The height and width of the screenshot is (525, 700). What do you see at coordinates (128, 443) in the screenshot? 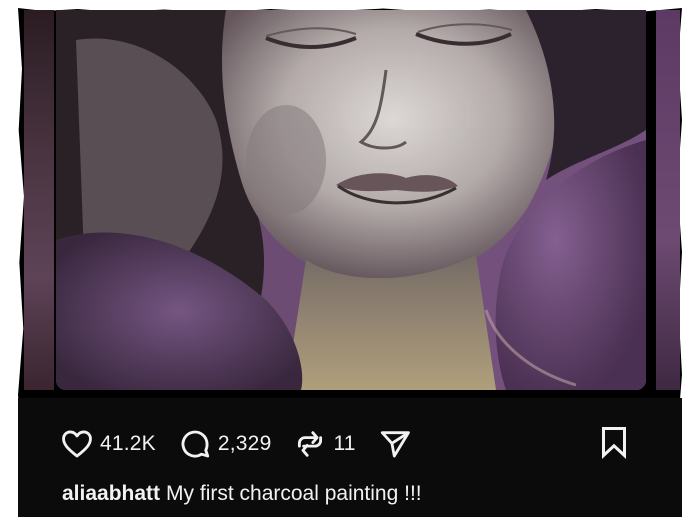
I see `like-count: 41.2K` at bounding box center [128, 443].